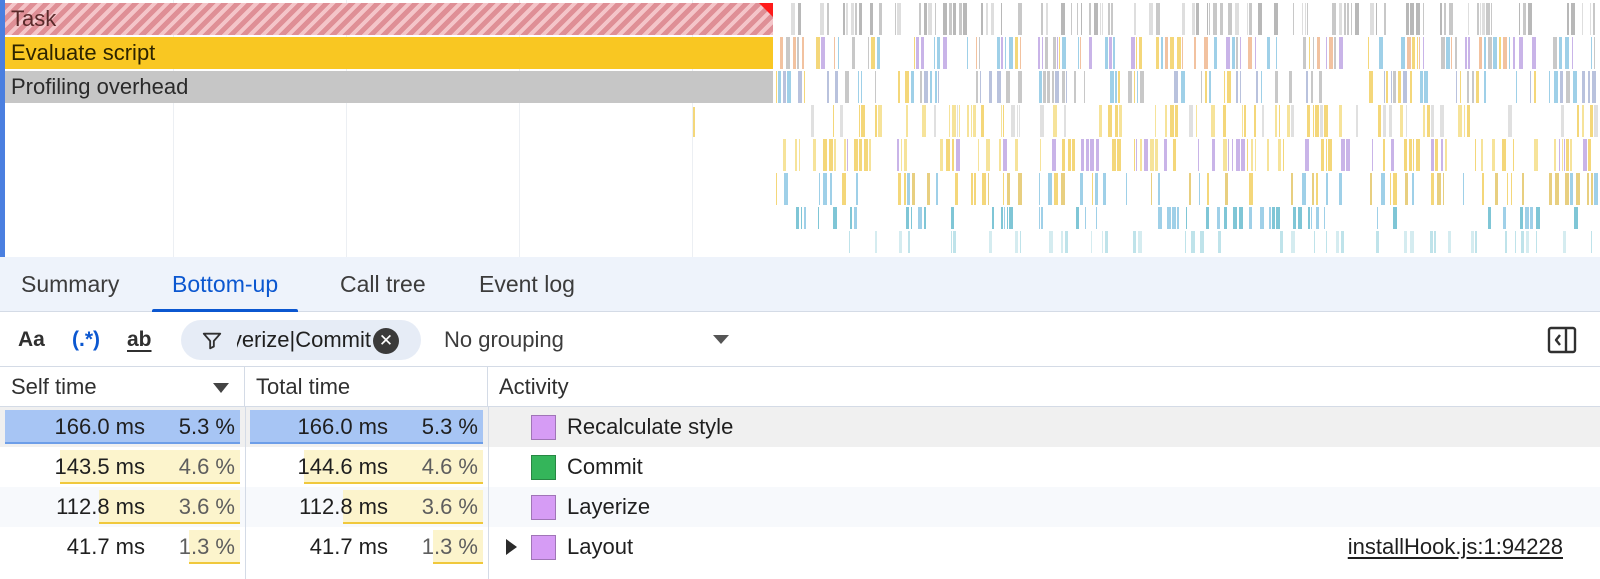 Image resolution: width=1600 pixels, height=579 pixels. Describe the element at coordinates (304, 340) in the screenshot. I see `filter-input-value: Recalculate style|Layerize|Commit` at that location.